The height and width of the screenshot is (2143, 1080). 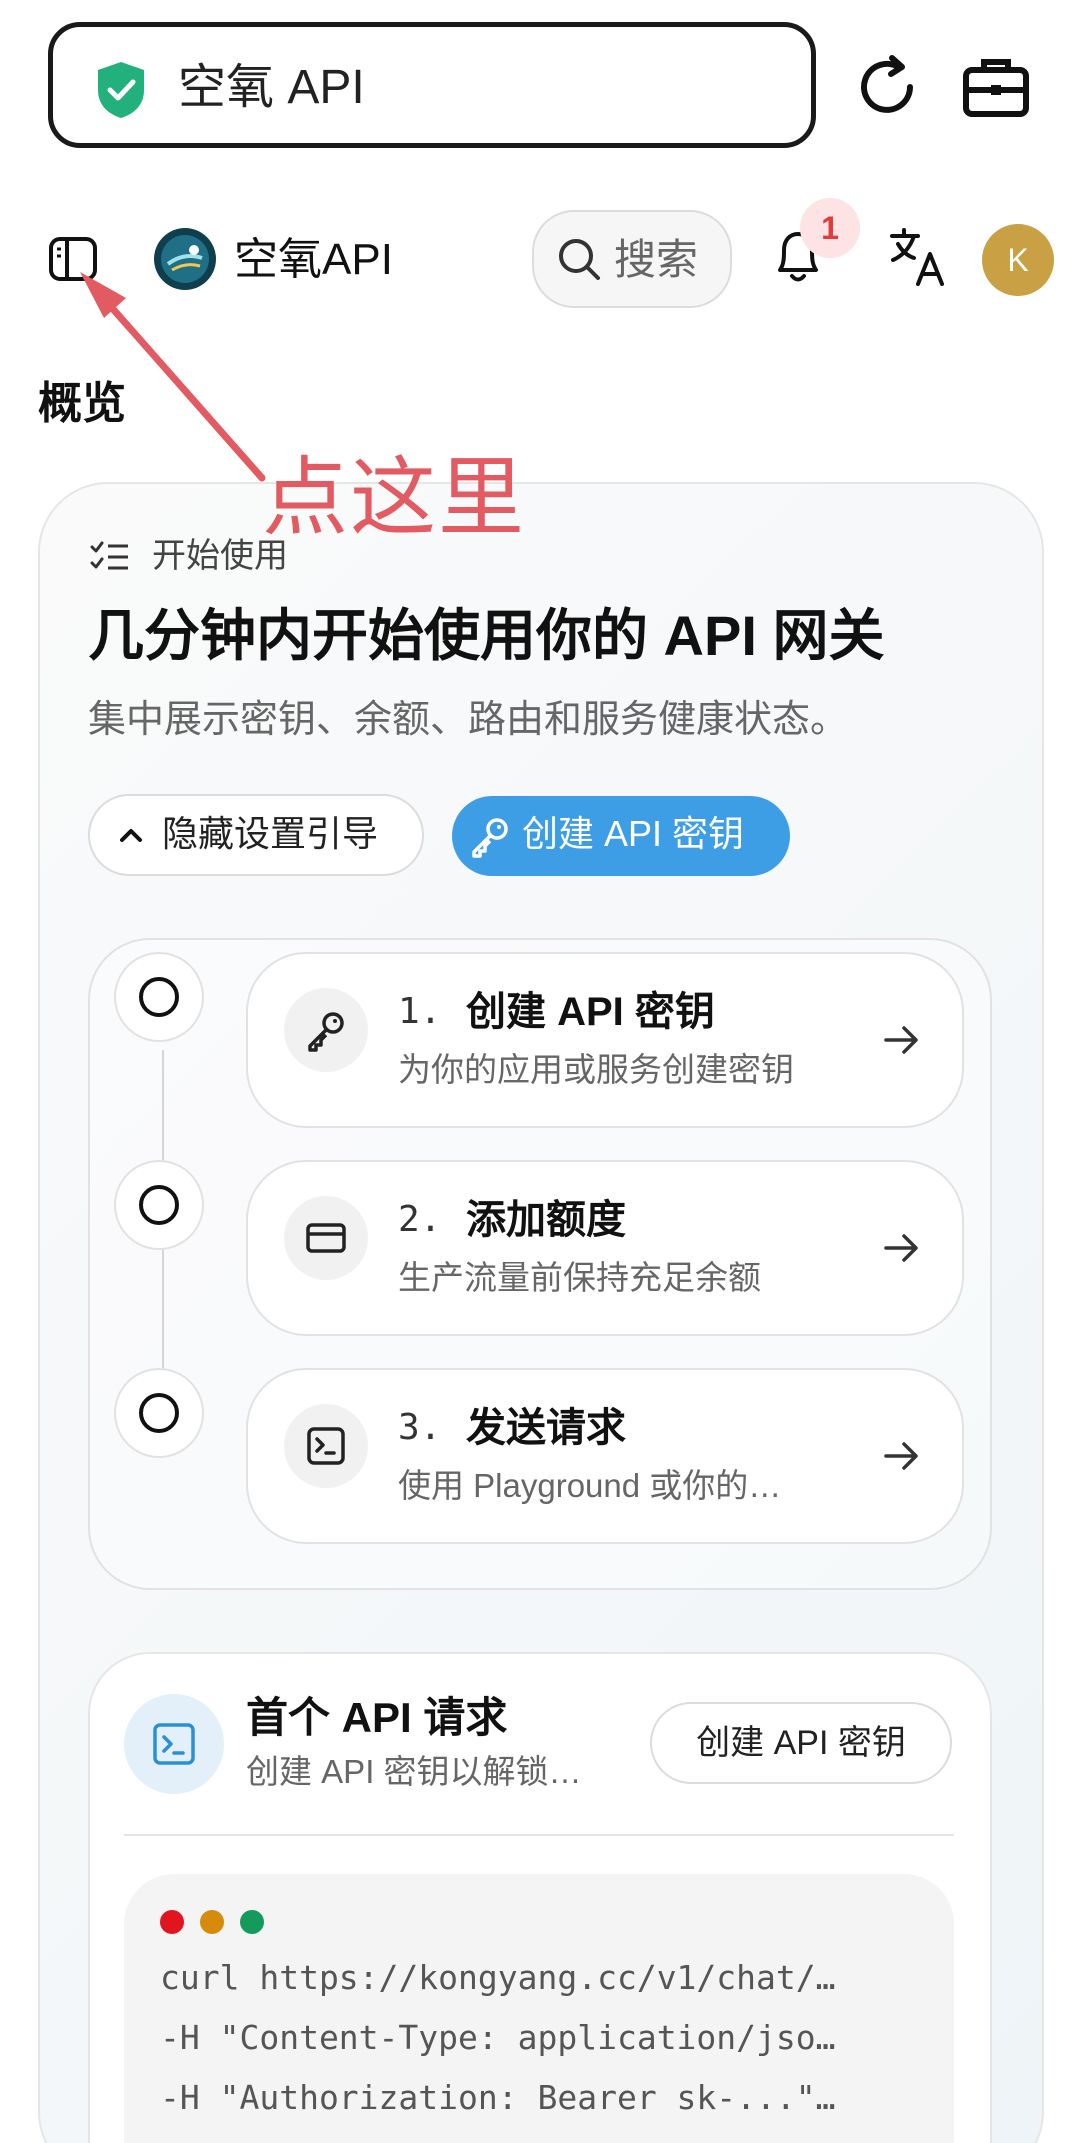 What do you see at coordinates (420, 1219) in the screenshot?
I see `step-2-number: 2.` at bounding box center [420, 1219].